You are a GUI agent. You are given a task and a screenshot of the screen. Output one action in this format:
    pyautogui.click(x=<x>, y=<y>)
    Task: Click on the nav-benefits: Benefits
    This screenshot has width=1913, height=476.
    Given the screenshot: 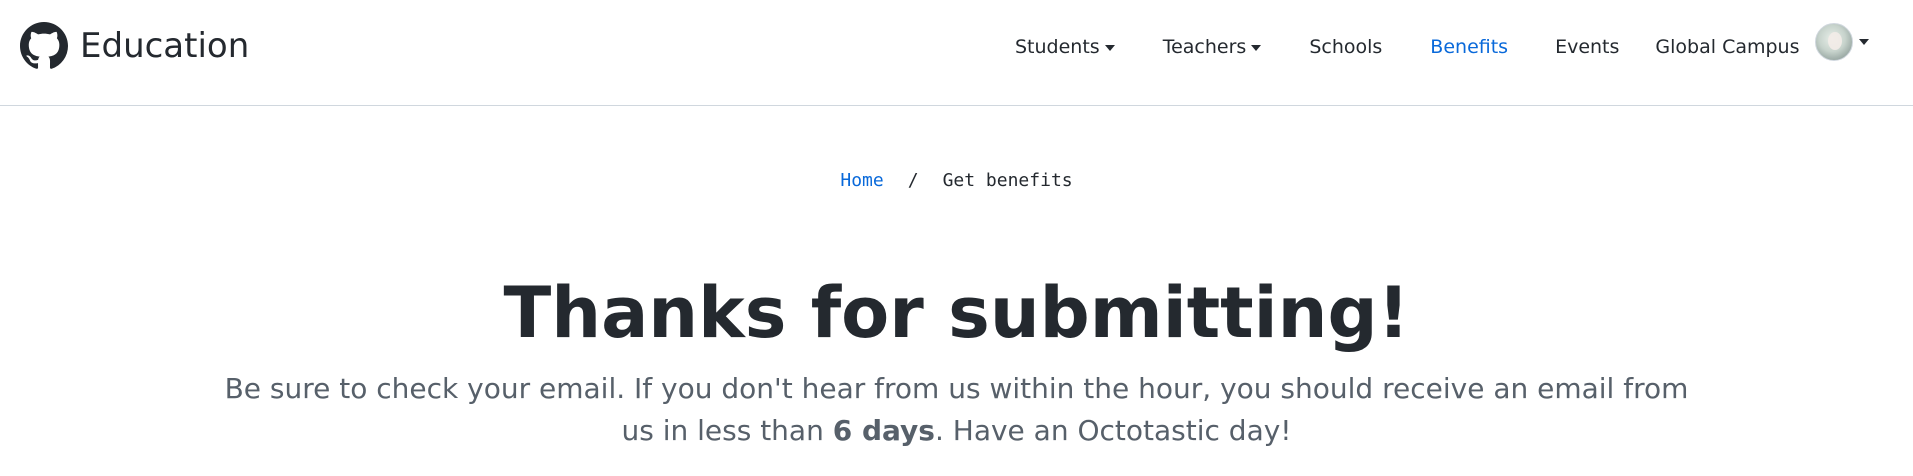 What is the action you would take?
    pyautogui.click(x=1469, y=47)
    